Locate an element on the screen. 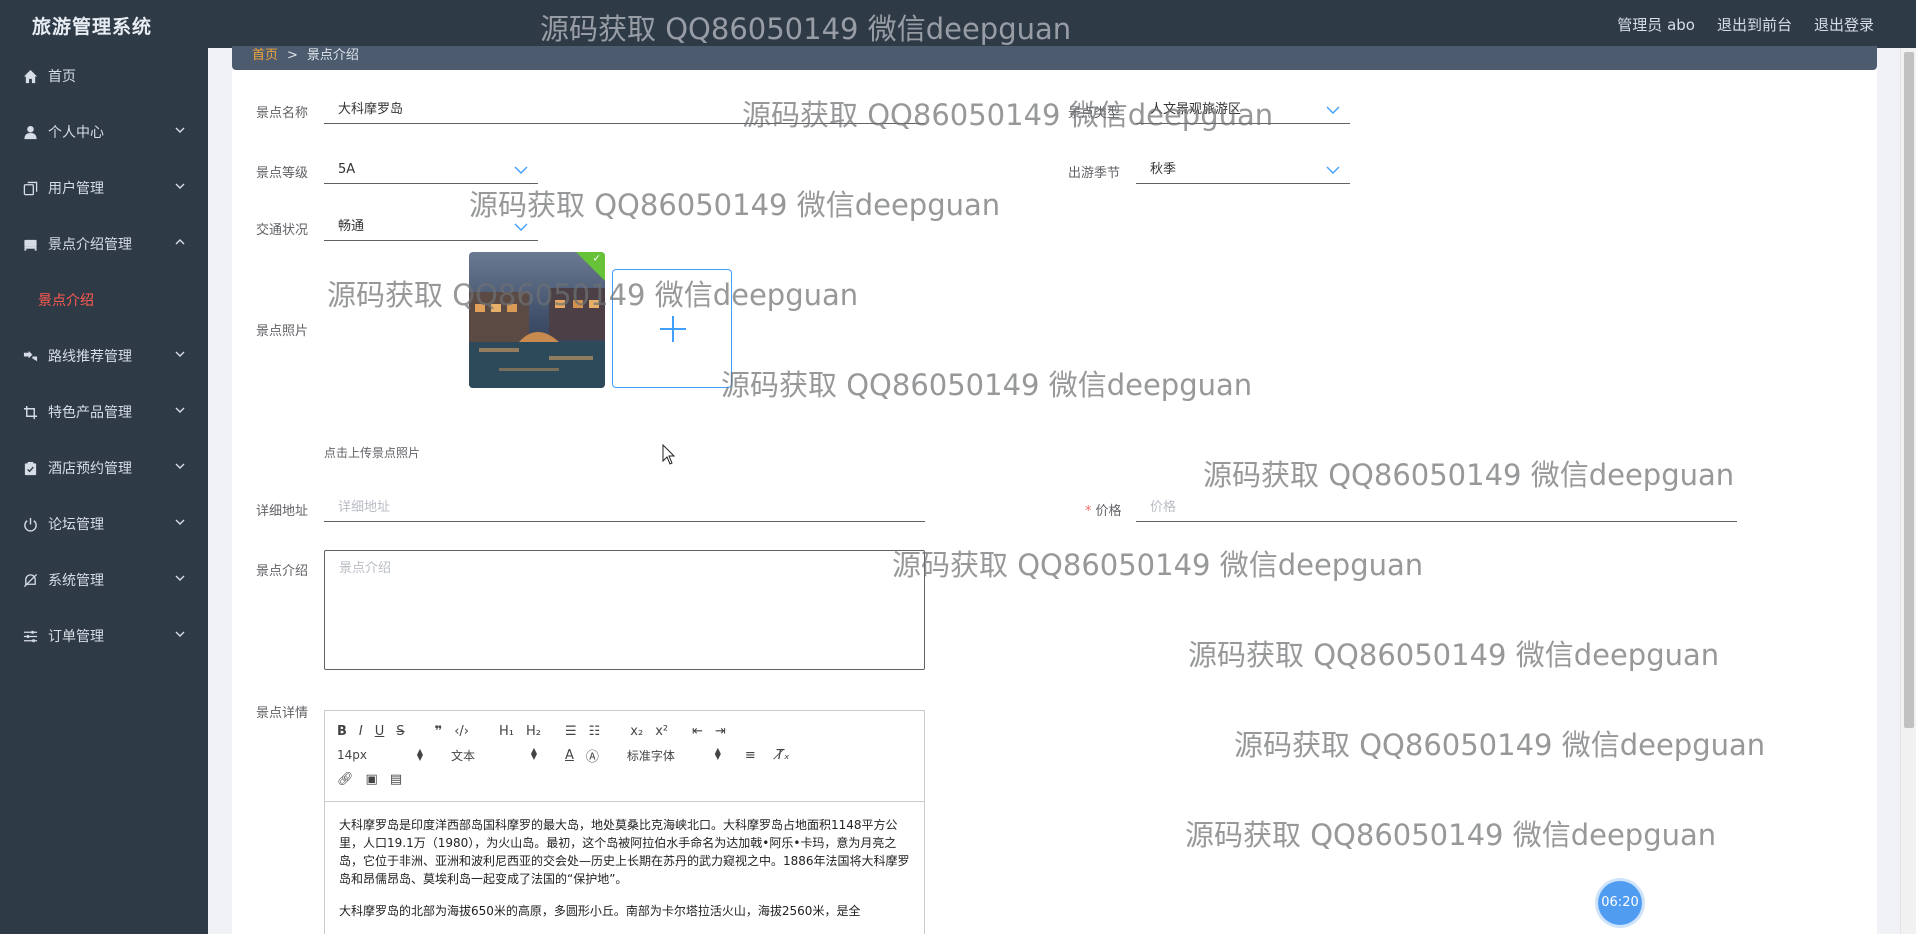 The width and height of the screenshot is (1916, 934). timer-badge: 06:20 is located at coordinates (1620, 903).